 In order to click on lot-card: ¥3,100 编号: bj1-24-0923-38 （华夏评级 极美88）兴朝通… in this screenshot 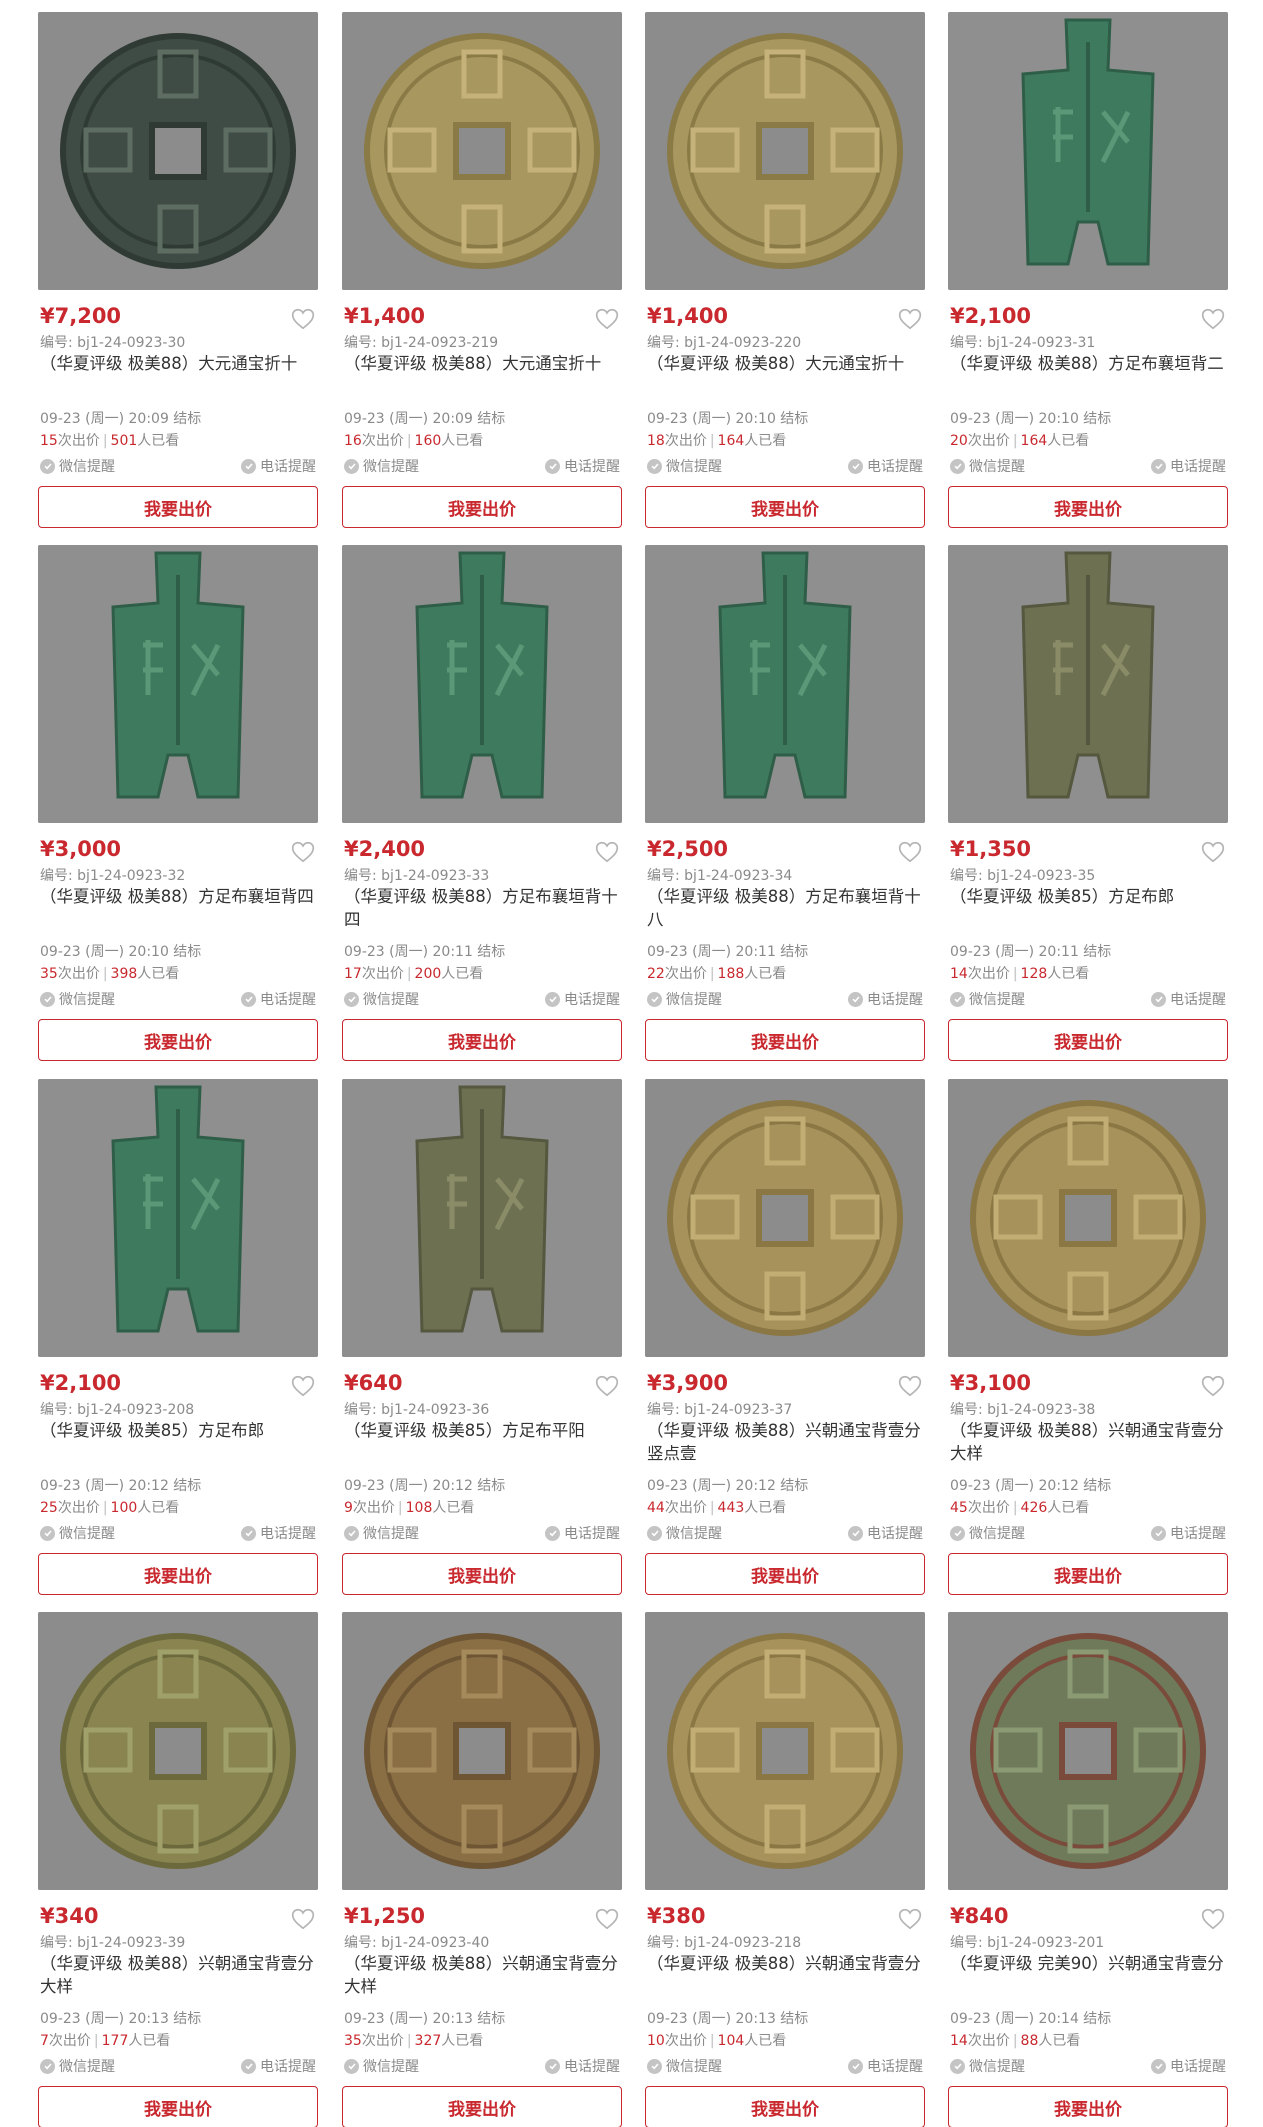, I will do `click(1088, 1339)`.